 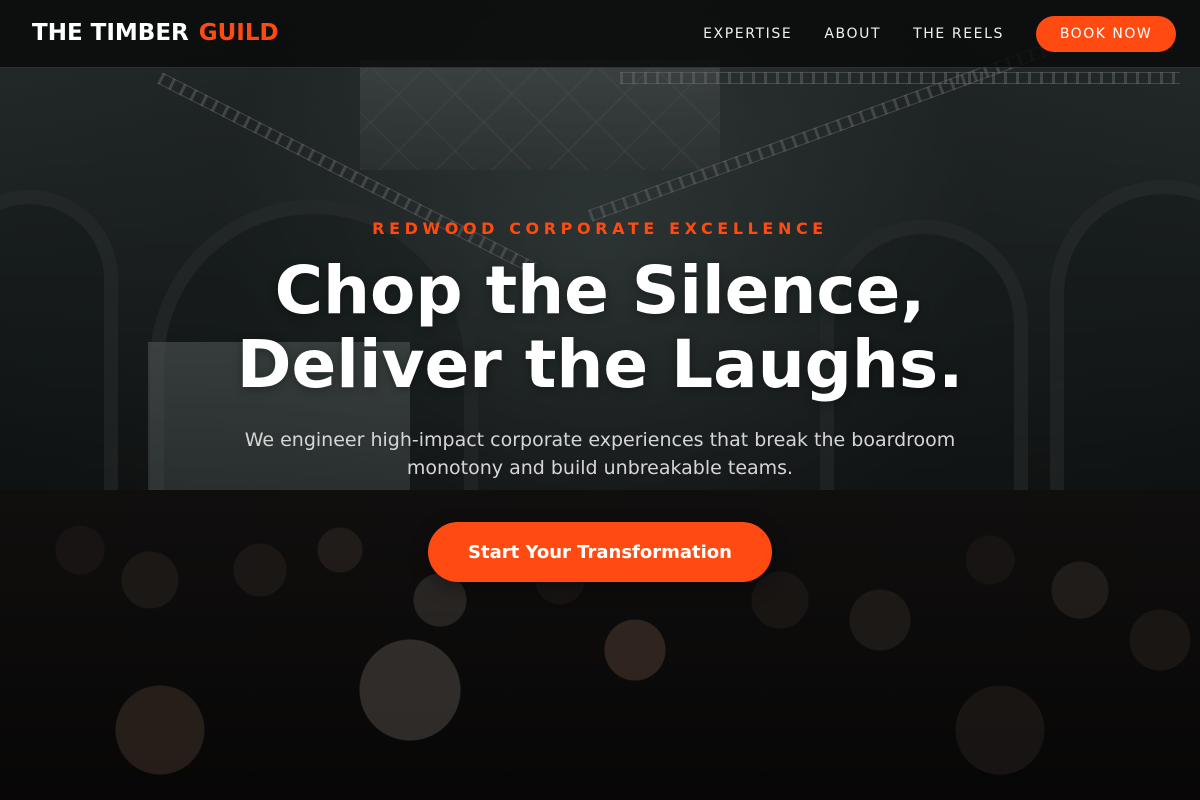 I want to click on logo-accent-text: GUILD, so click(x=238, y=33).